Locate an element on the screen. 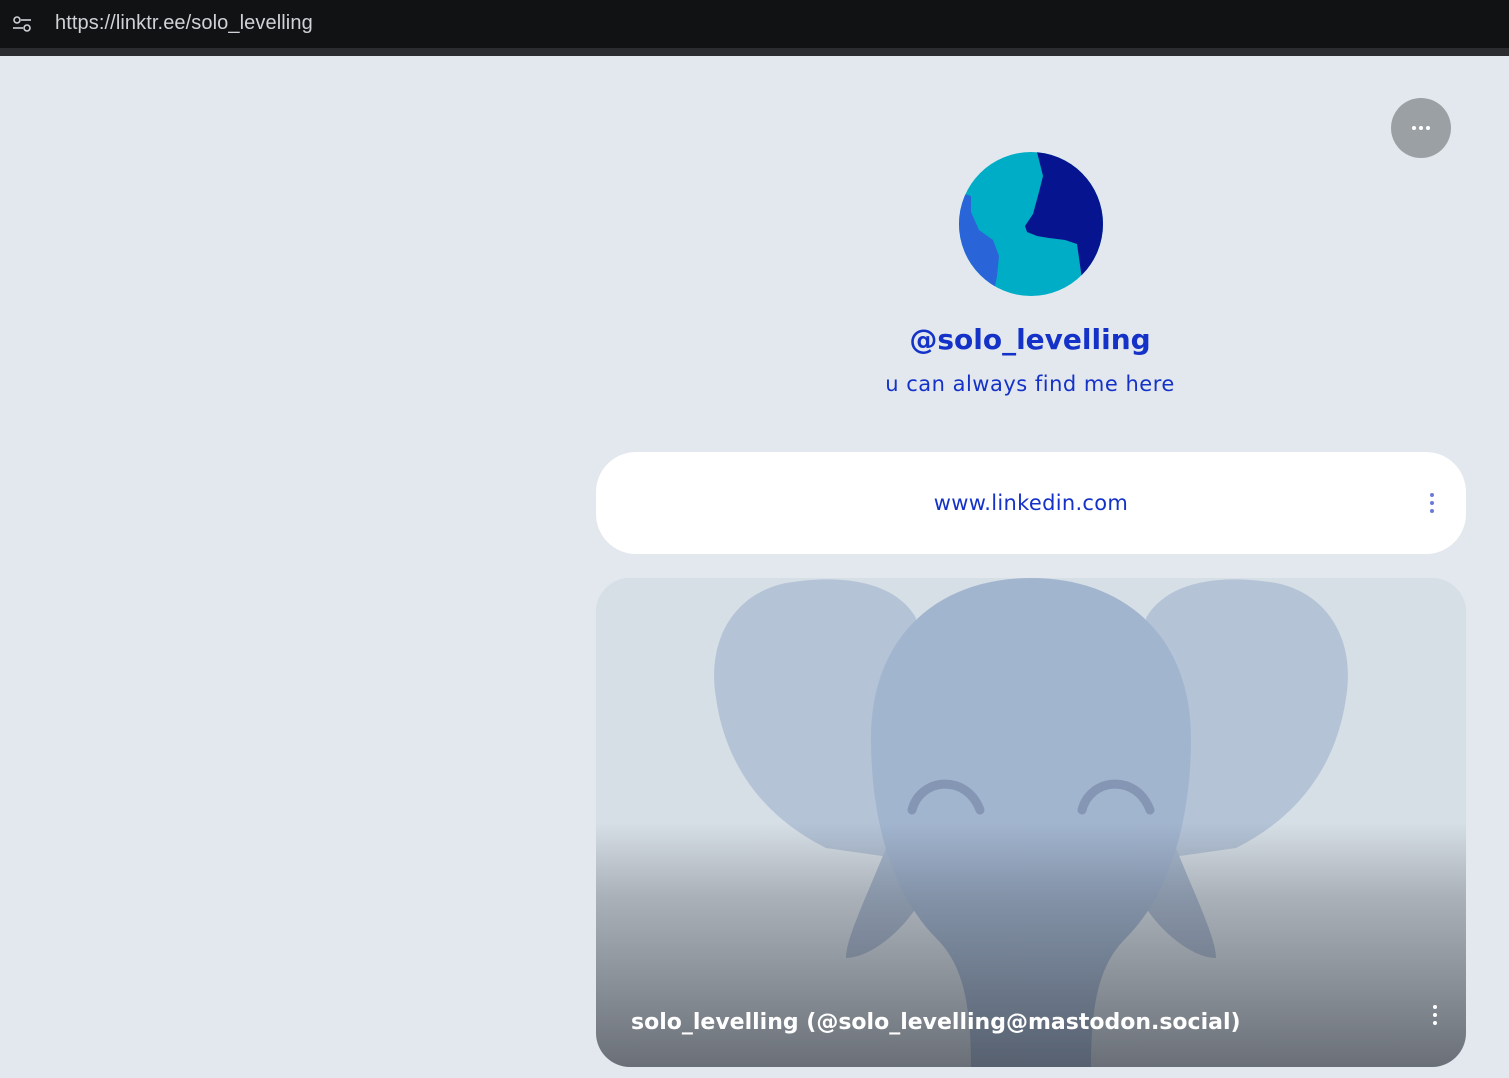 Image resolution: width=1509 pixels, height=1078 pixels. link-label: www.linkedin.com is located at coordinates (1031, 503).